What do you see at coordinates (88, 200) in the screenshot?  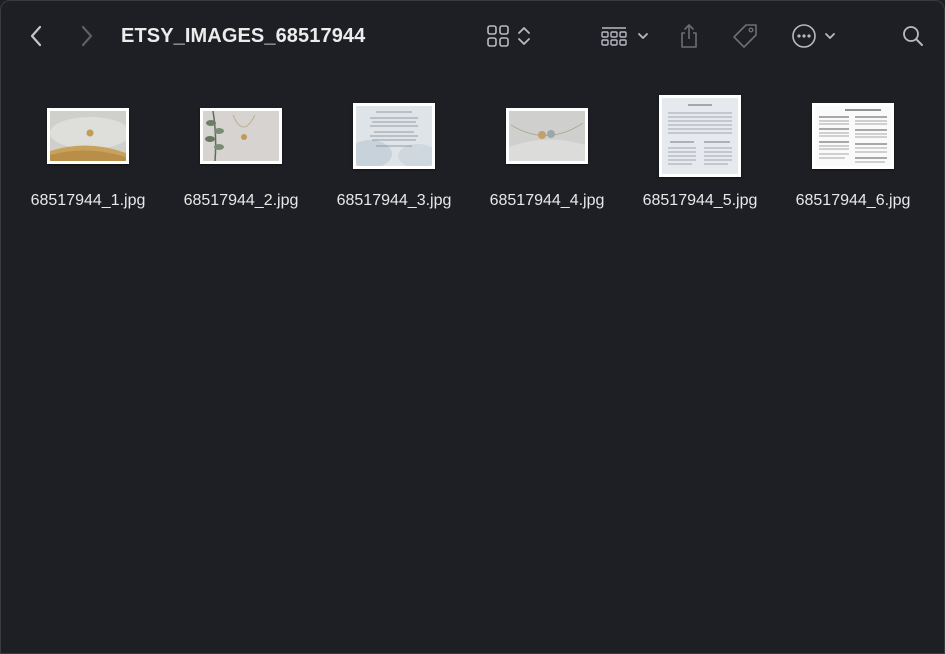 I see `file-name: 68517944_1.jpg` at bounding box center [88, 200].